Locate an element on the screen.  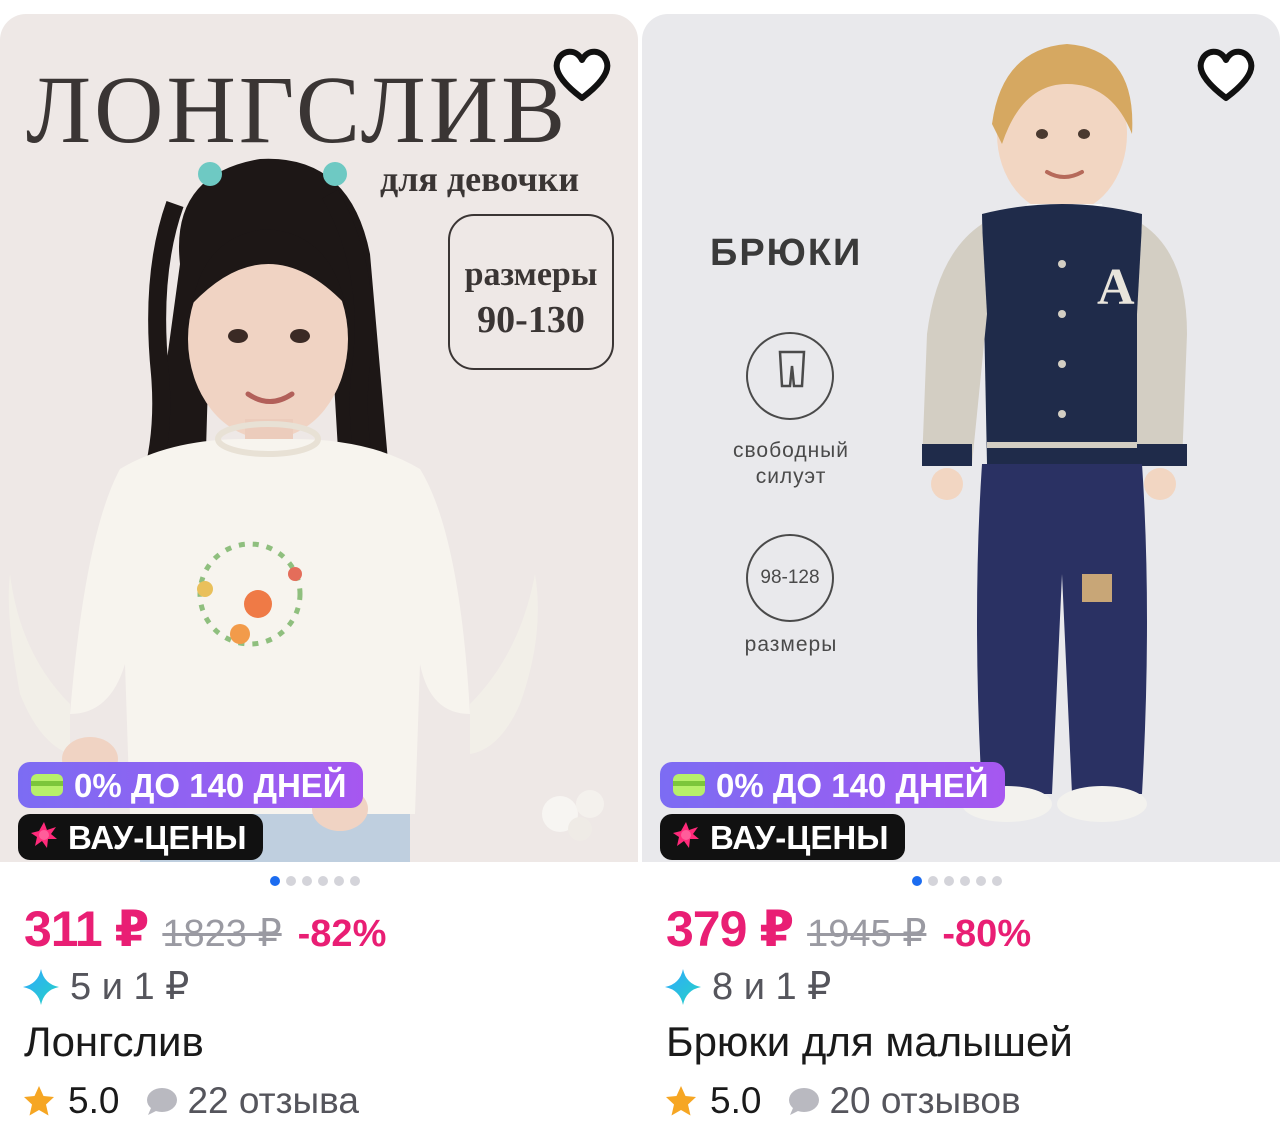
promo-title: ЛОНГСЛИВ is located at coordinates (297, 109).